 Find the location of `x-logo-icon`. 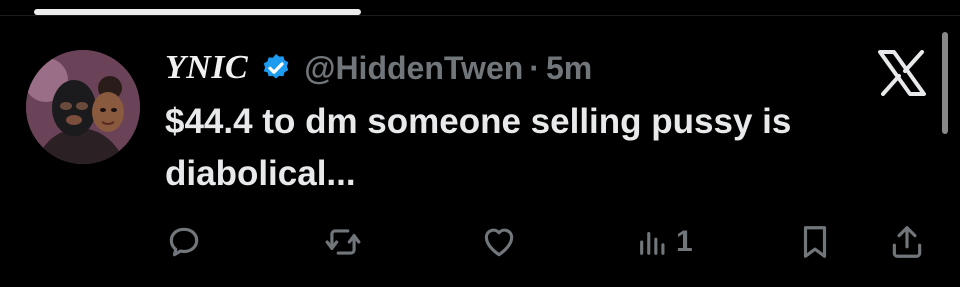

x-logo-icon is located at coordinates (902, 73).